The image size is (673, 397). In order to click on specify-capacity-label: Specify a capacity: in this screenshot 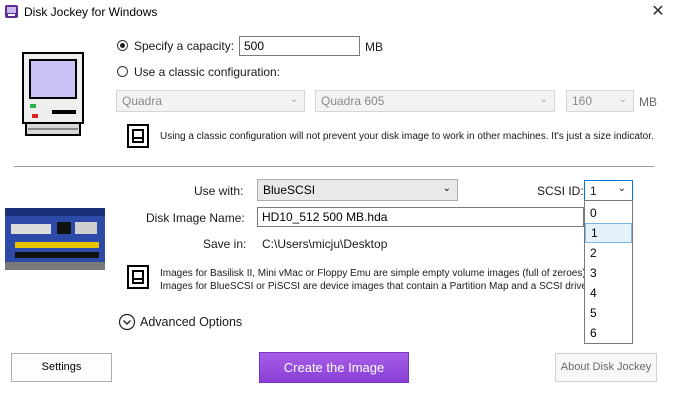, I will do `click(184, 46)`.